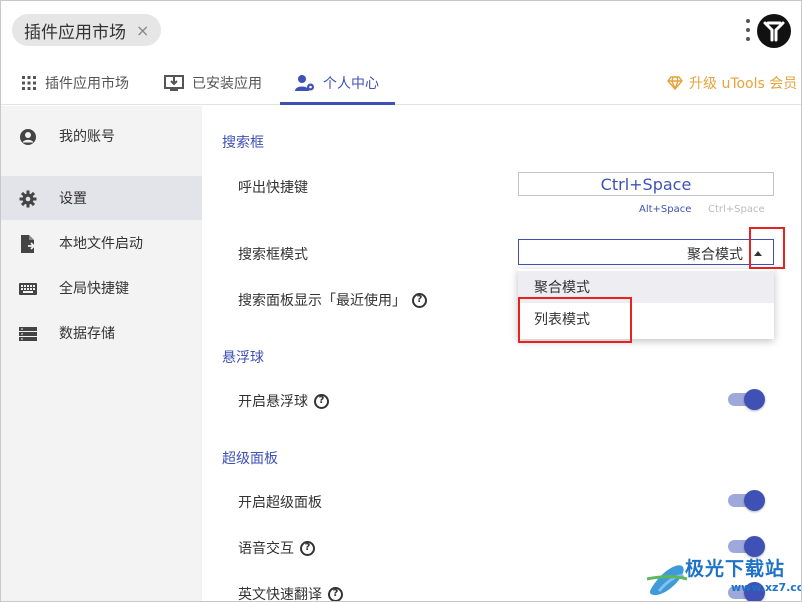 The height and width of the screenshot is (602, 802). Describe the element at coordinates (174, 83) in the screenshot. I see `installed-icon` at that location.